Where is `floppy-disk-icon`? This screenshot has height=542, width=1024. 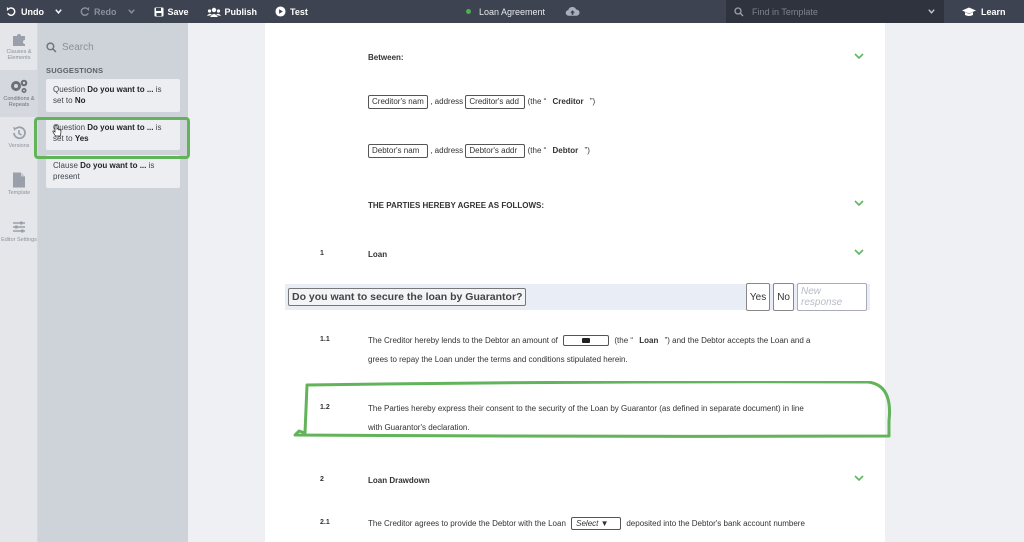
floppy-disk-icon is located at coordinates (158, 11).